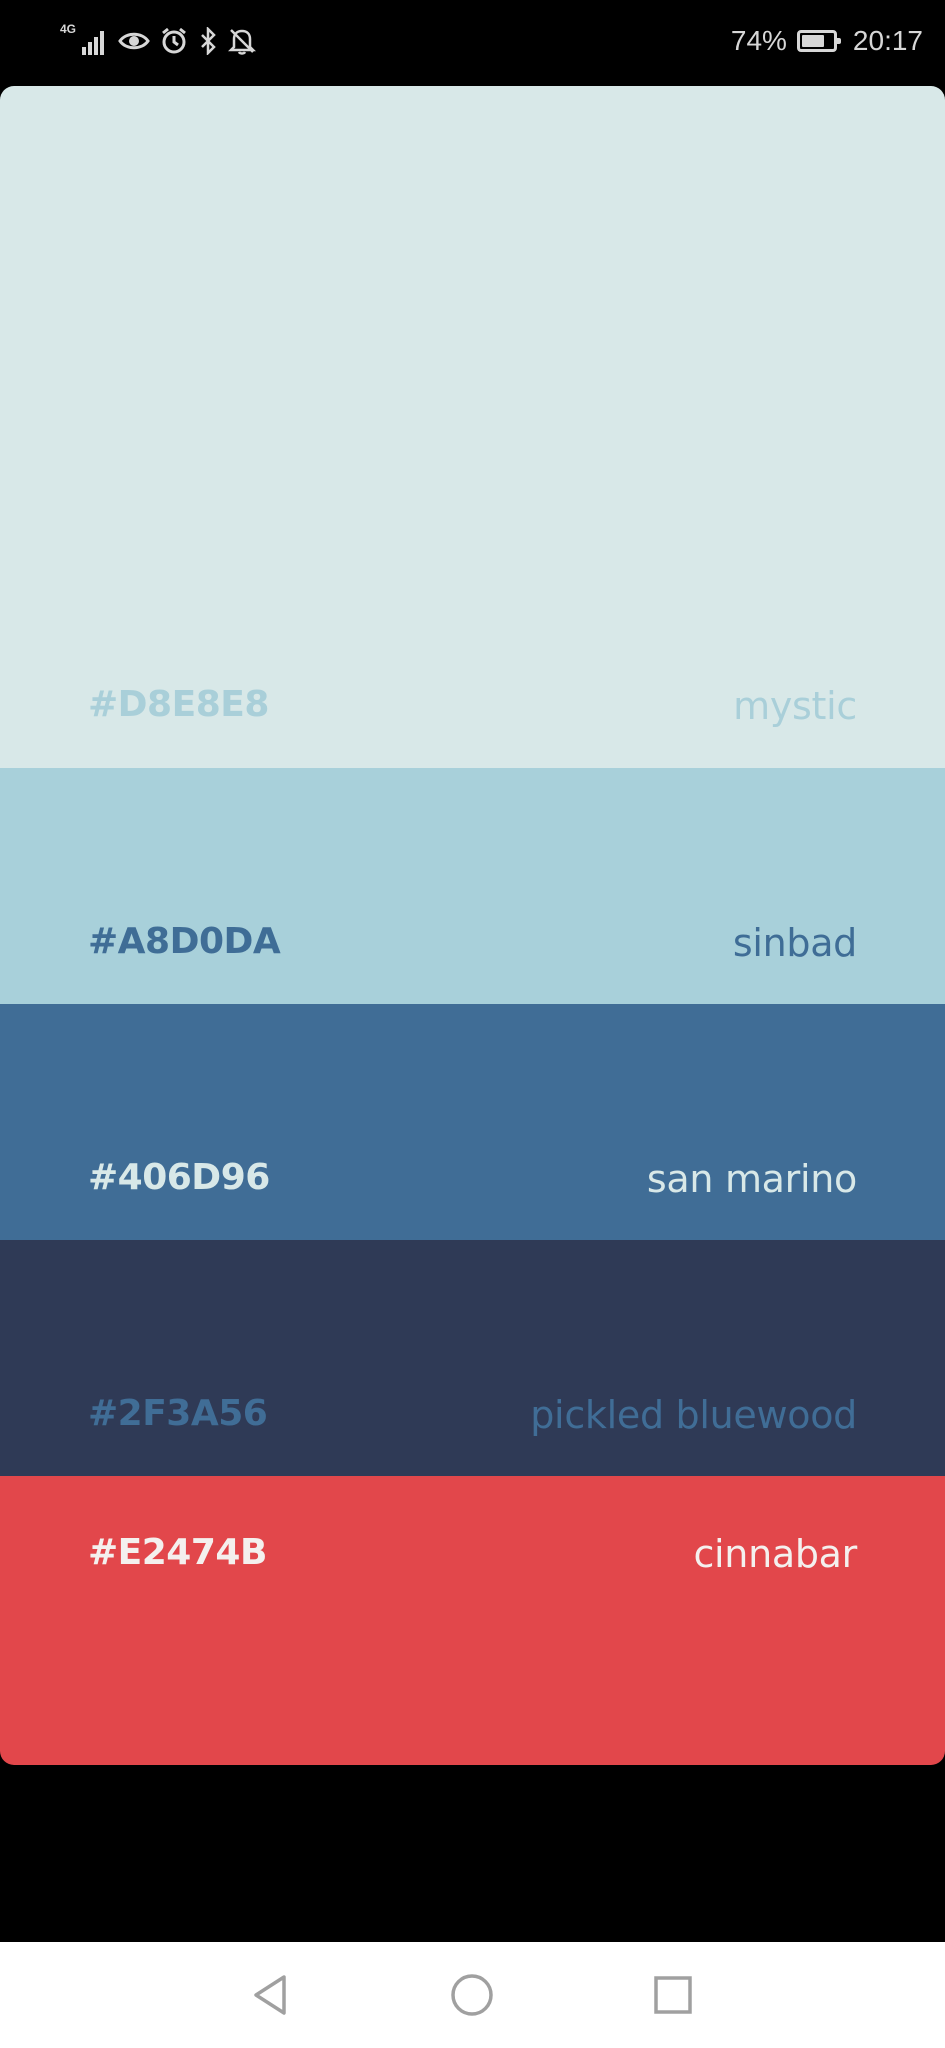 The height and width of the screenshot is (2048, 945). What do you see at coordinates (775, 1554) in the screenshot?
I see `swatch-color-name: cinnabar` at bounding box center [775, 1554].